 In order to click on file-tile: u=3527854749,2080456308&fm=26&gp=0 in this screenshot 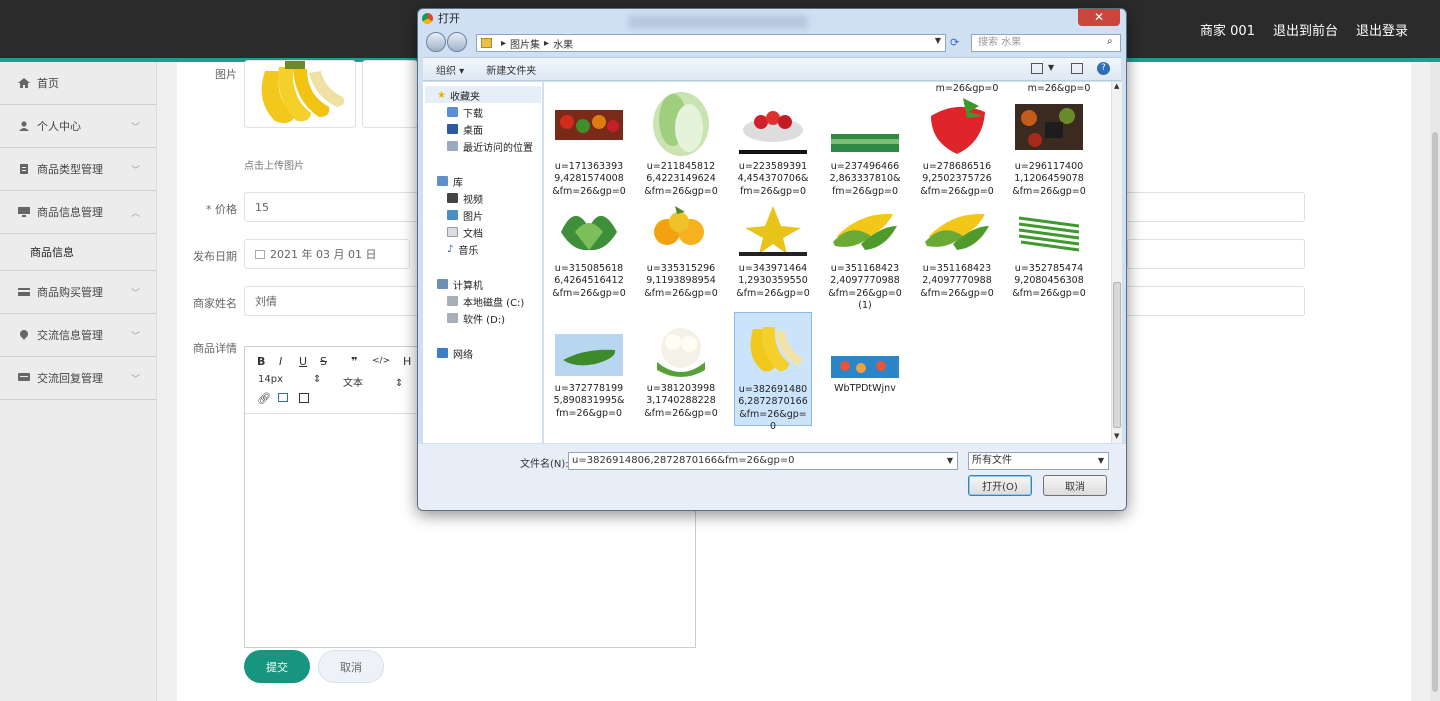, I will do `click(1049, 245)`.